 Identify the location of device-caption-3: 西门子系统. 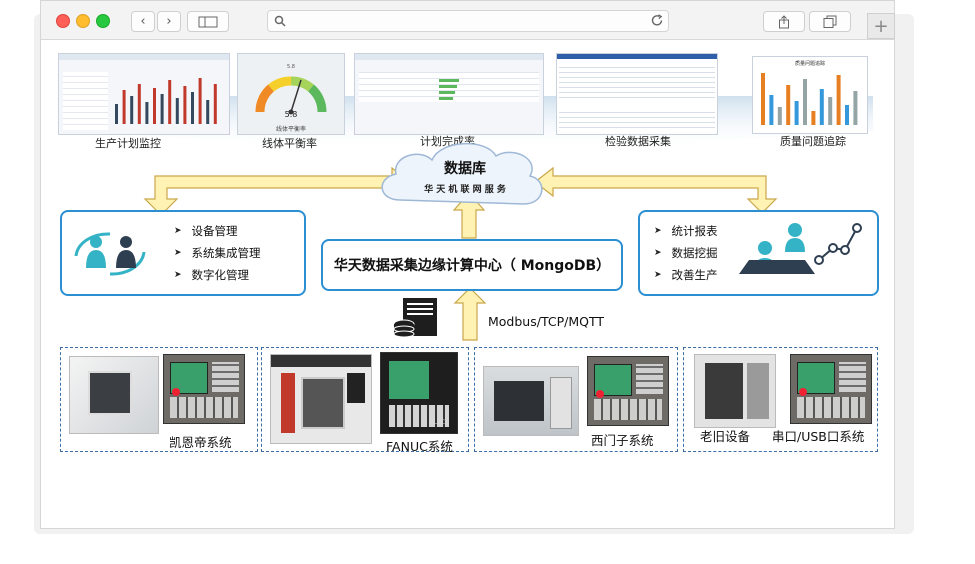
(622, 440).